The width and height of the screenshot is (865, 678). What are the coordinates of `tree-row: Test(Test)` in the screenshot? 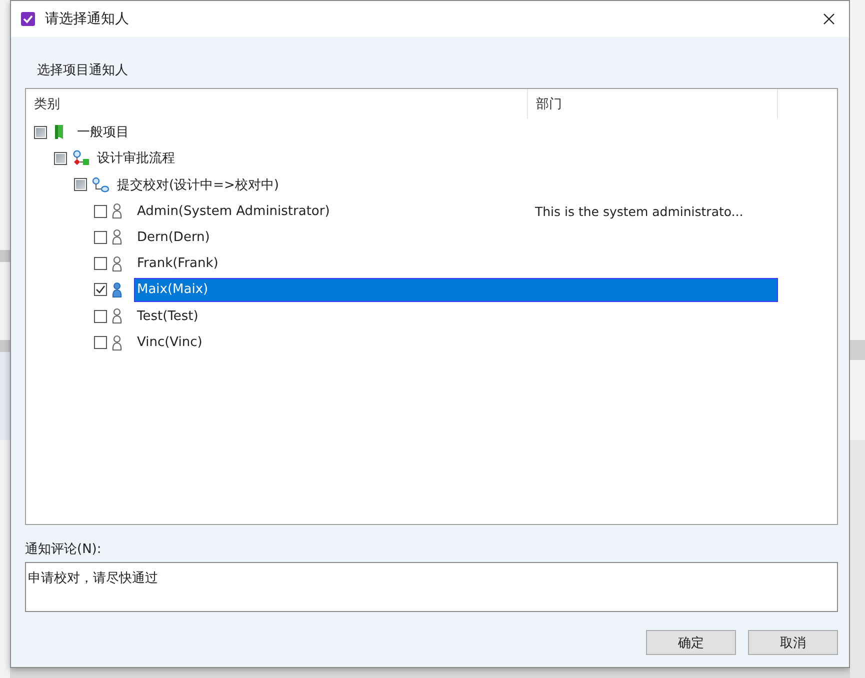 It's located at (456, 316).